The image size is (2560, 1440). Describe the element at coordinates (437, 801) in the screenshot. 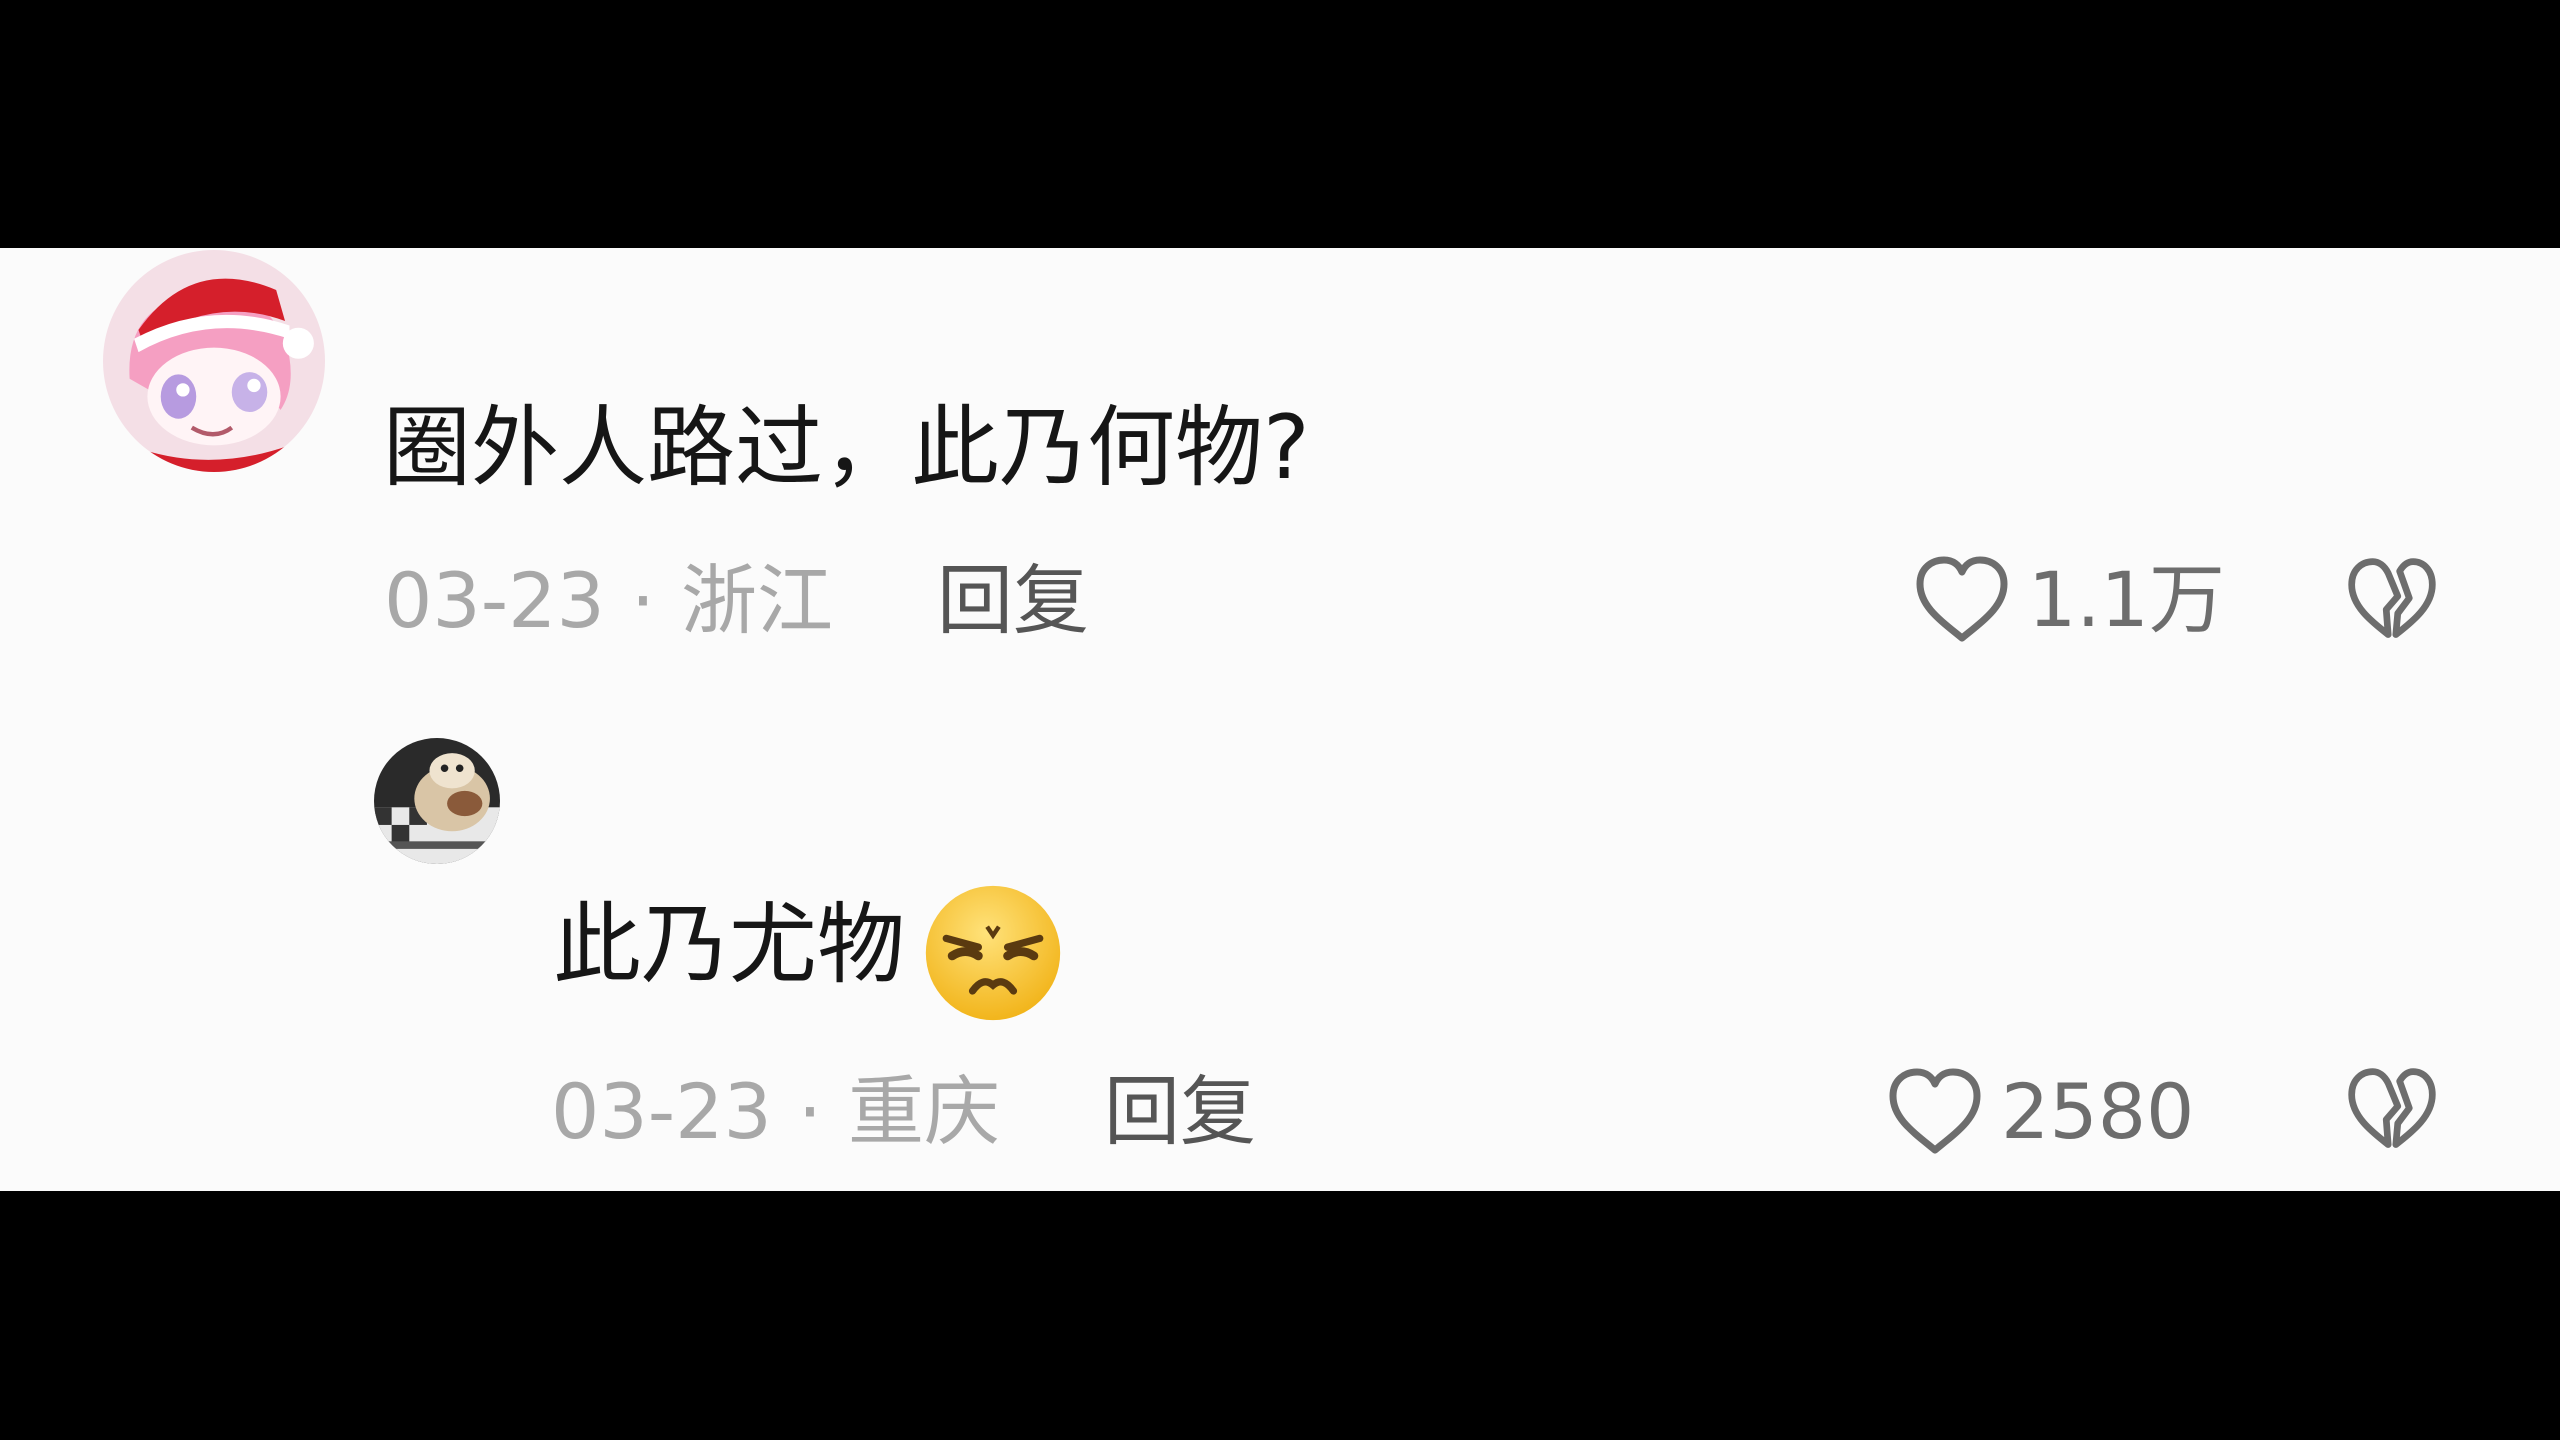

I see `replier-avatar` at that location.